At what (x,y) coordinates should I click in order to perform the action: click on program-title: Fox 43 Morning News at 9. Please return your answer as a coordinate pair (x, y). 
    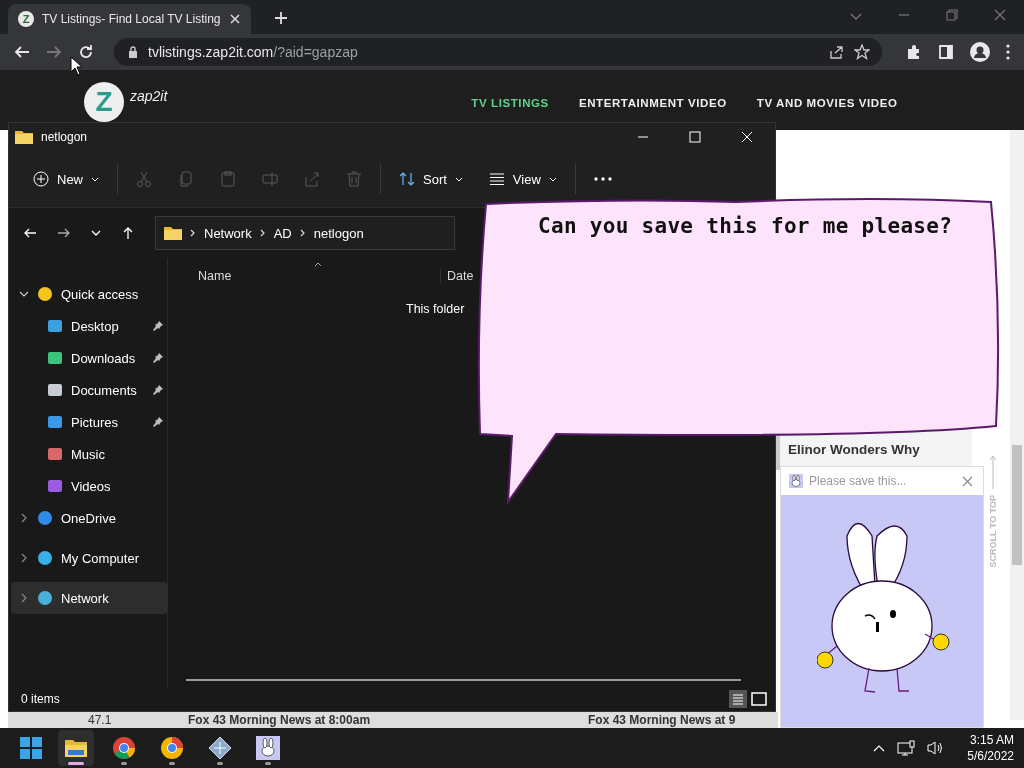
    Looking at the image, I should click on (662, 720).